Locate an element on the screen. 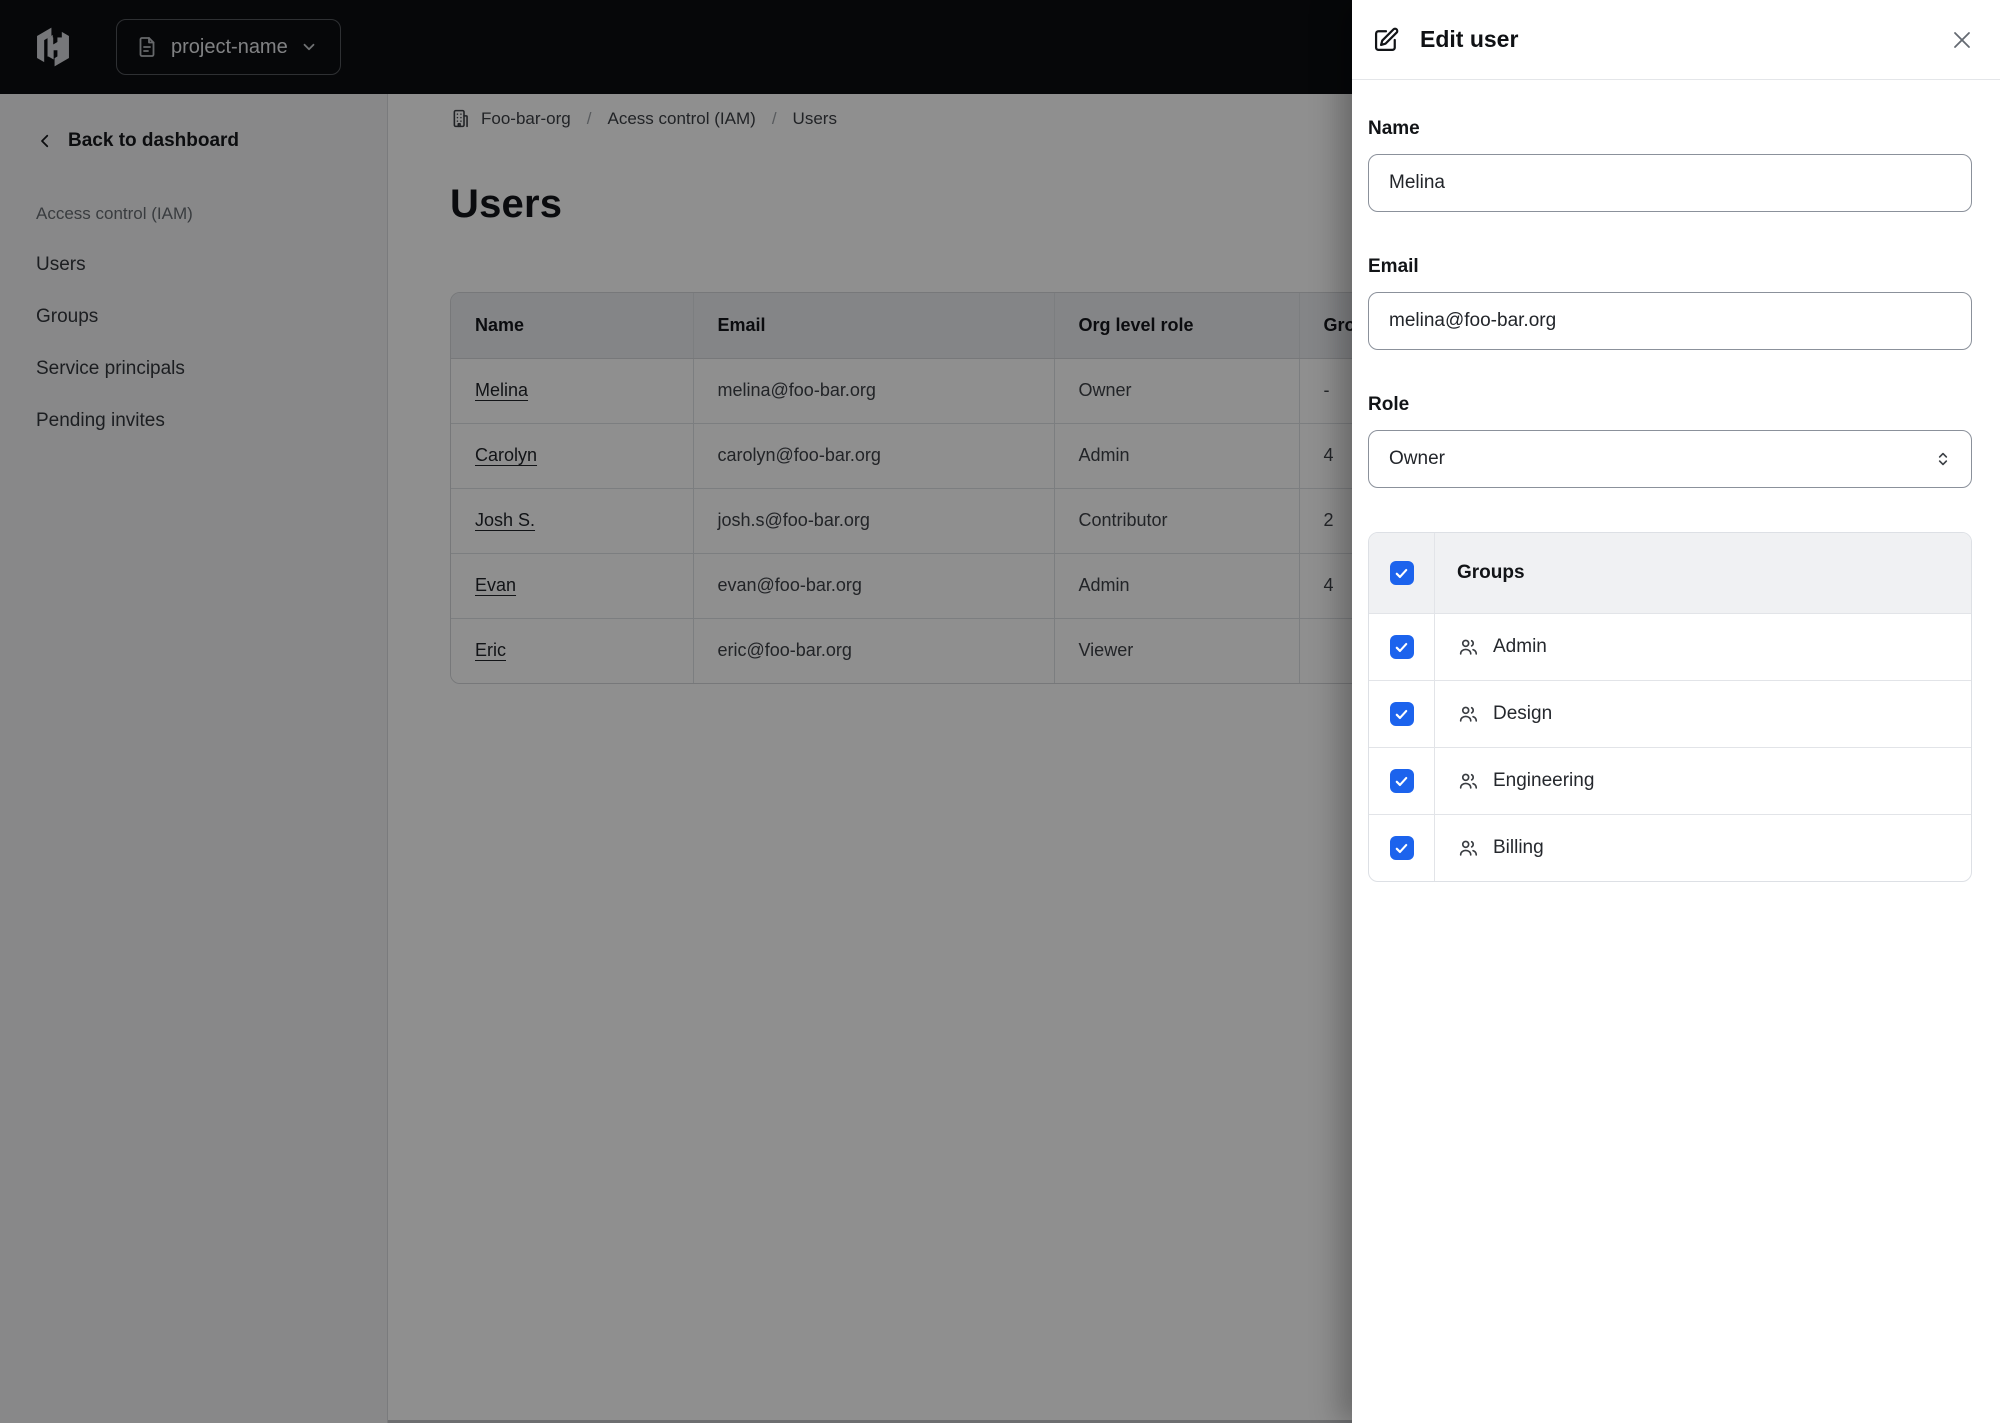  group-label: Design is located at coordinates (1523, 713).